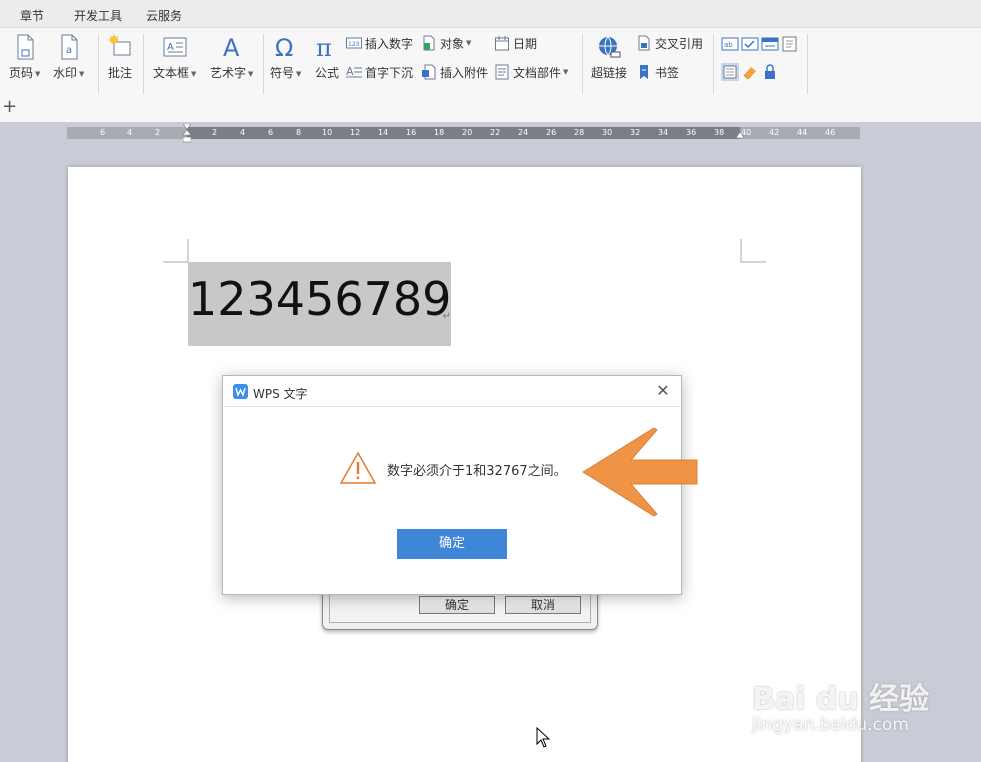 This screenshot has width=981, height=762. What do you see at coordinates (164, 15) in the screenshot?
I see `tab-cloud-service: 云服务` at bounding box center [164, 15].